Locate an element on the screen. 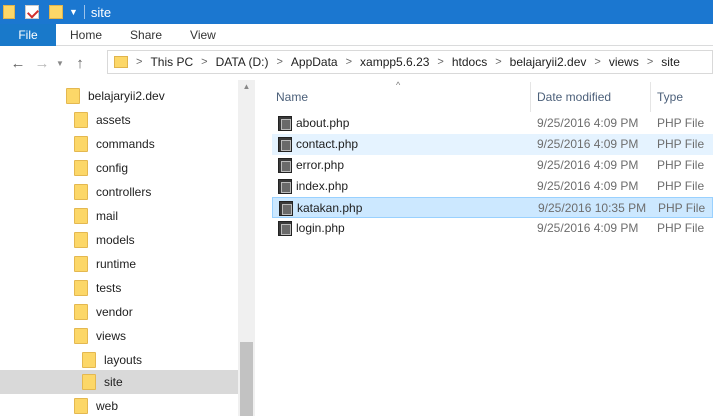 This screenshot has height=416, width=713. tree-item-label: models is located at coordinates (115, 240).